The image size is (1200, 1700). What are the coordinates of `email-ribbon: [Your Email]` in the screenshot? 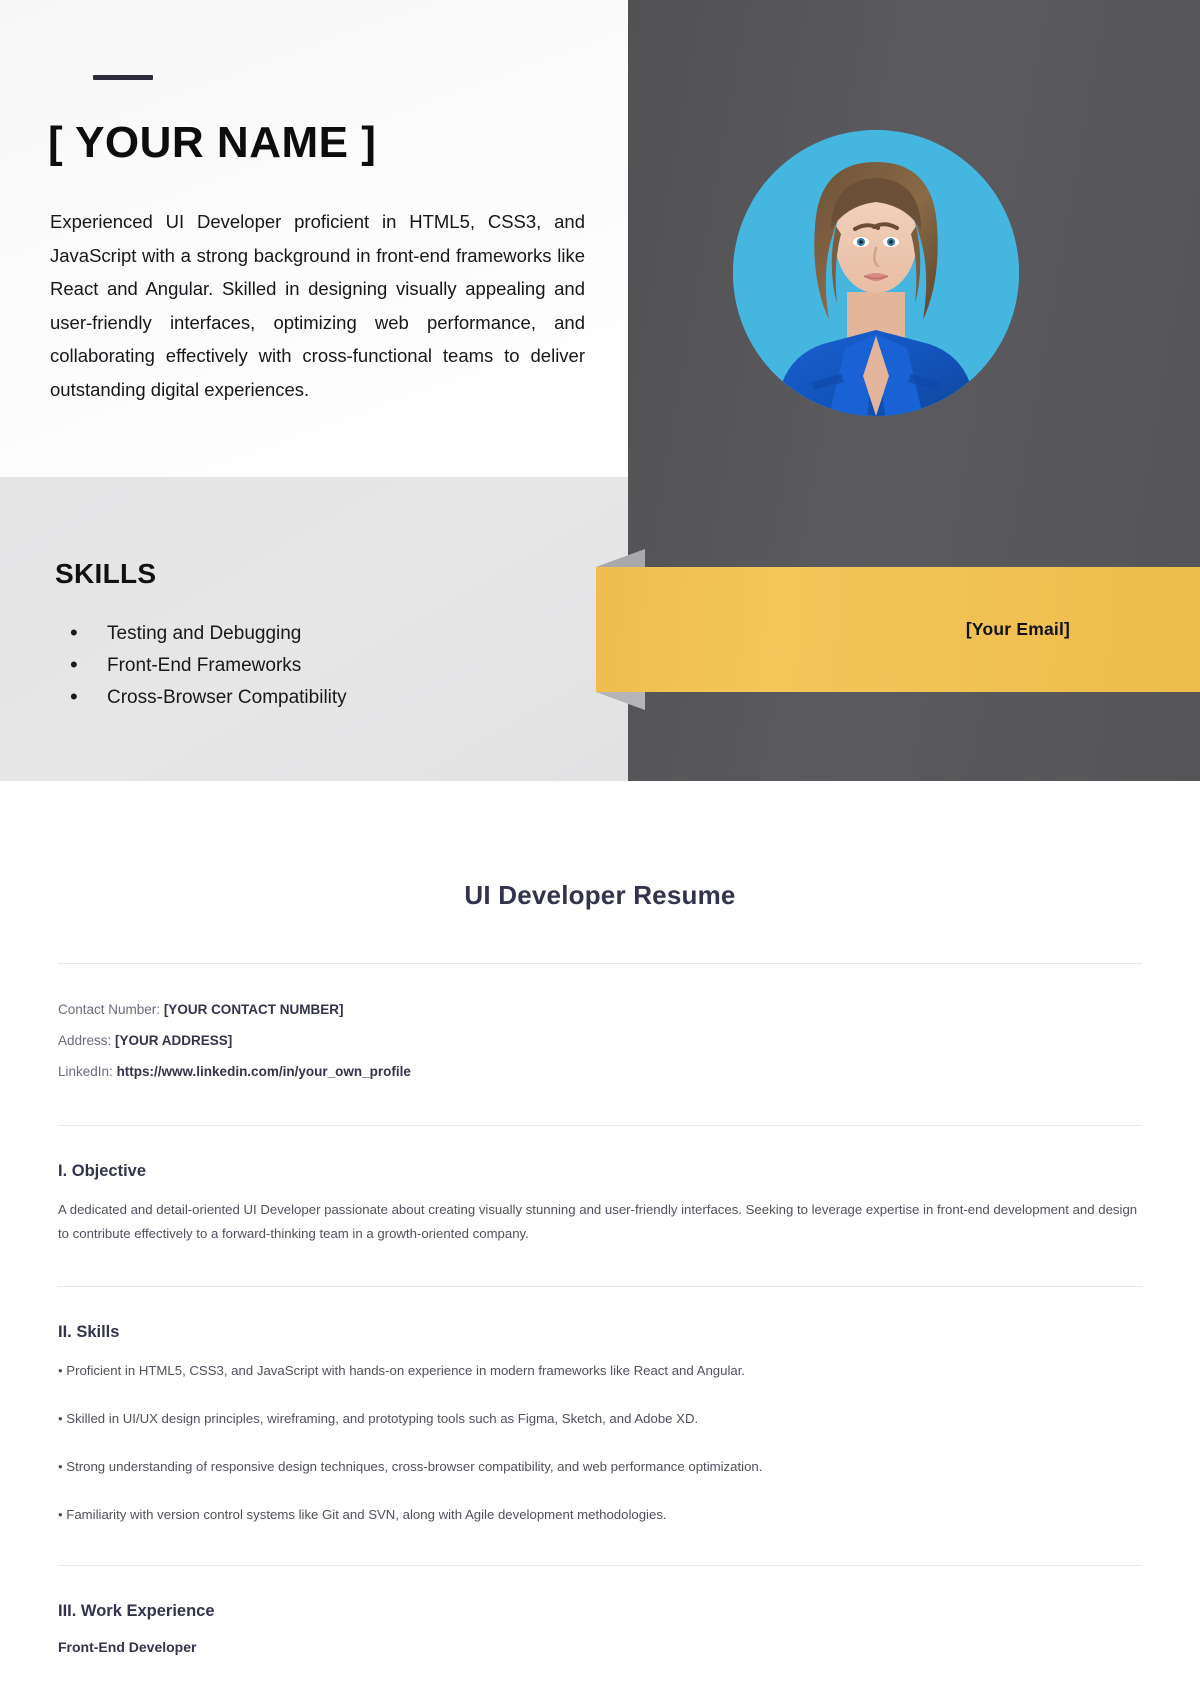 It's located at (898, 629).